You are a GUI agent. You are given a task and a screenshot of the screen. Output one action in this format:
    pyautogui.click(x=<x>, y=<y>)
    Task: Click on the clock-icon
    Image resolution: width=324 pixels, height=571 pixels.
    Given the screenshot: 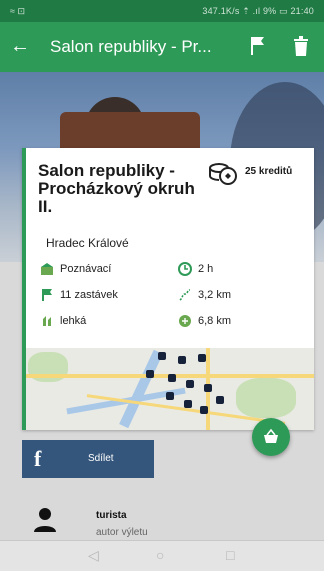 What is the action you would take?
    pyautogui.click(x=185, y=269)
    